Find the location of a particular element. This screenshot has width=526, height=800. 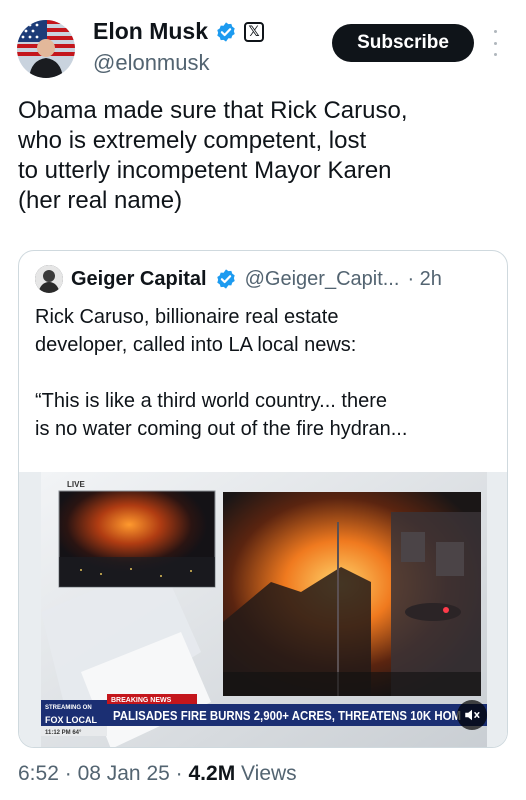

streaming-label: STREAMING ON is located at coordinates (68, 708).